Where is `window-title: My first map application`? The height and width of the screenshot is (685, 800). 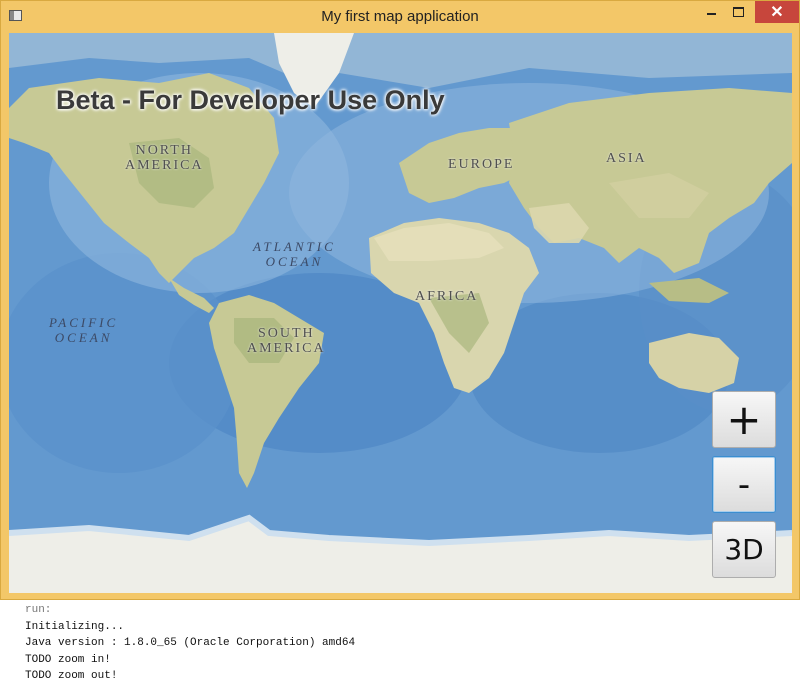
window-title: My first map application is located at coordinates (400, 16).